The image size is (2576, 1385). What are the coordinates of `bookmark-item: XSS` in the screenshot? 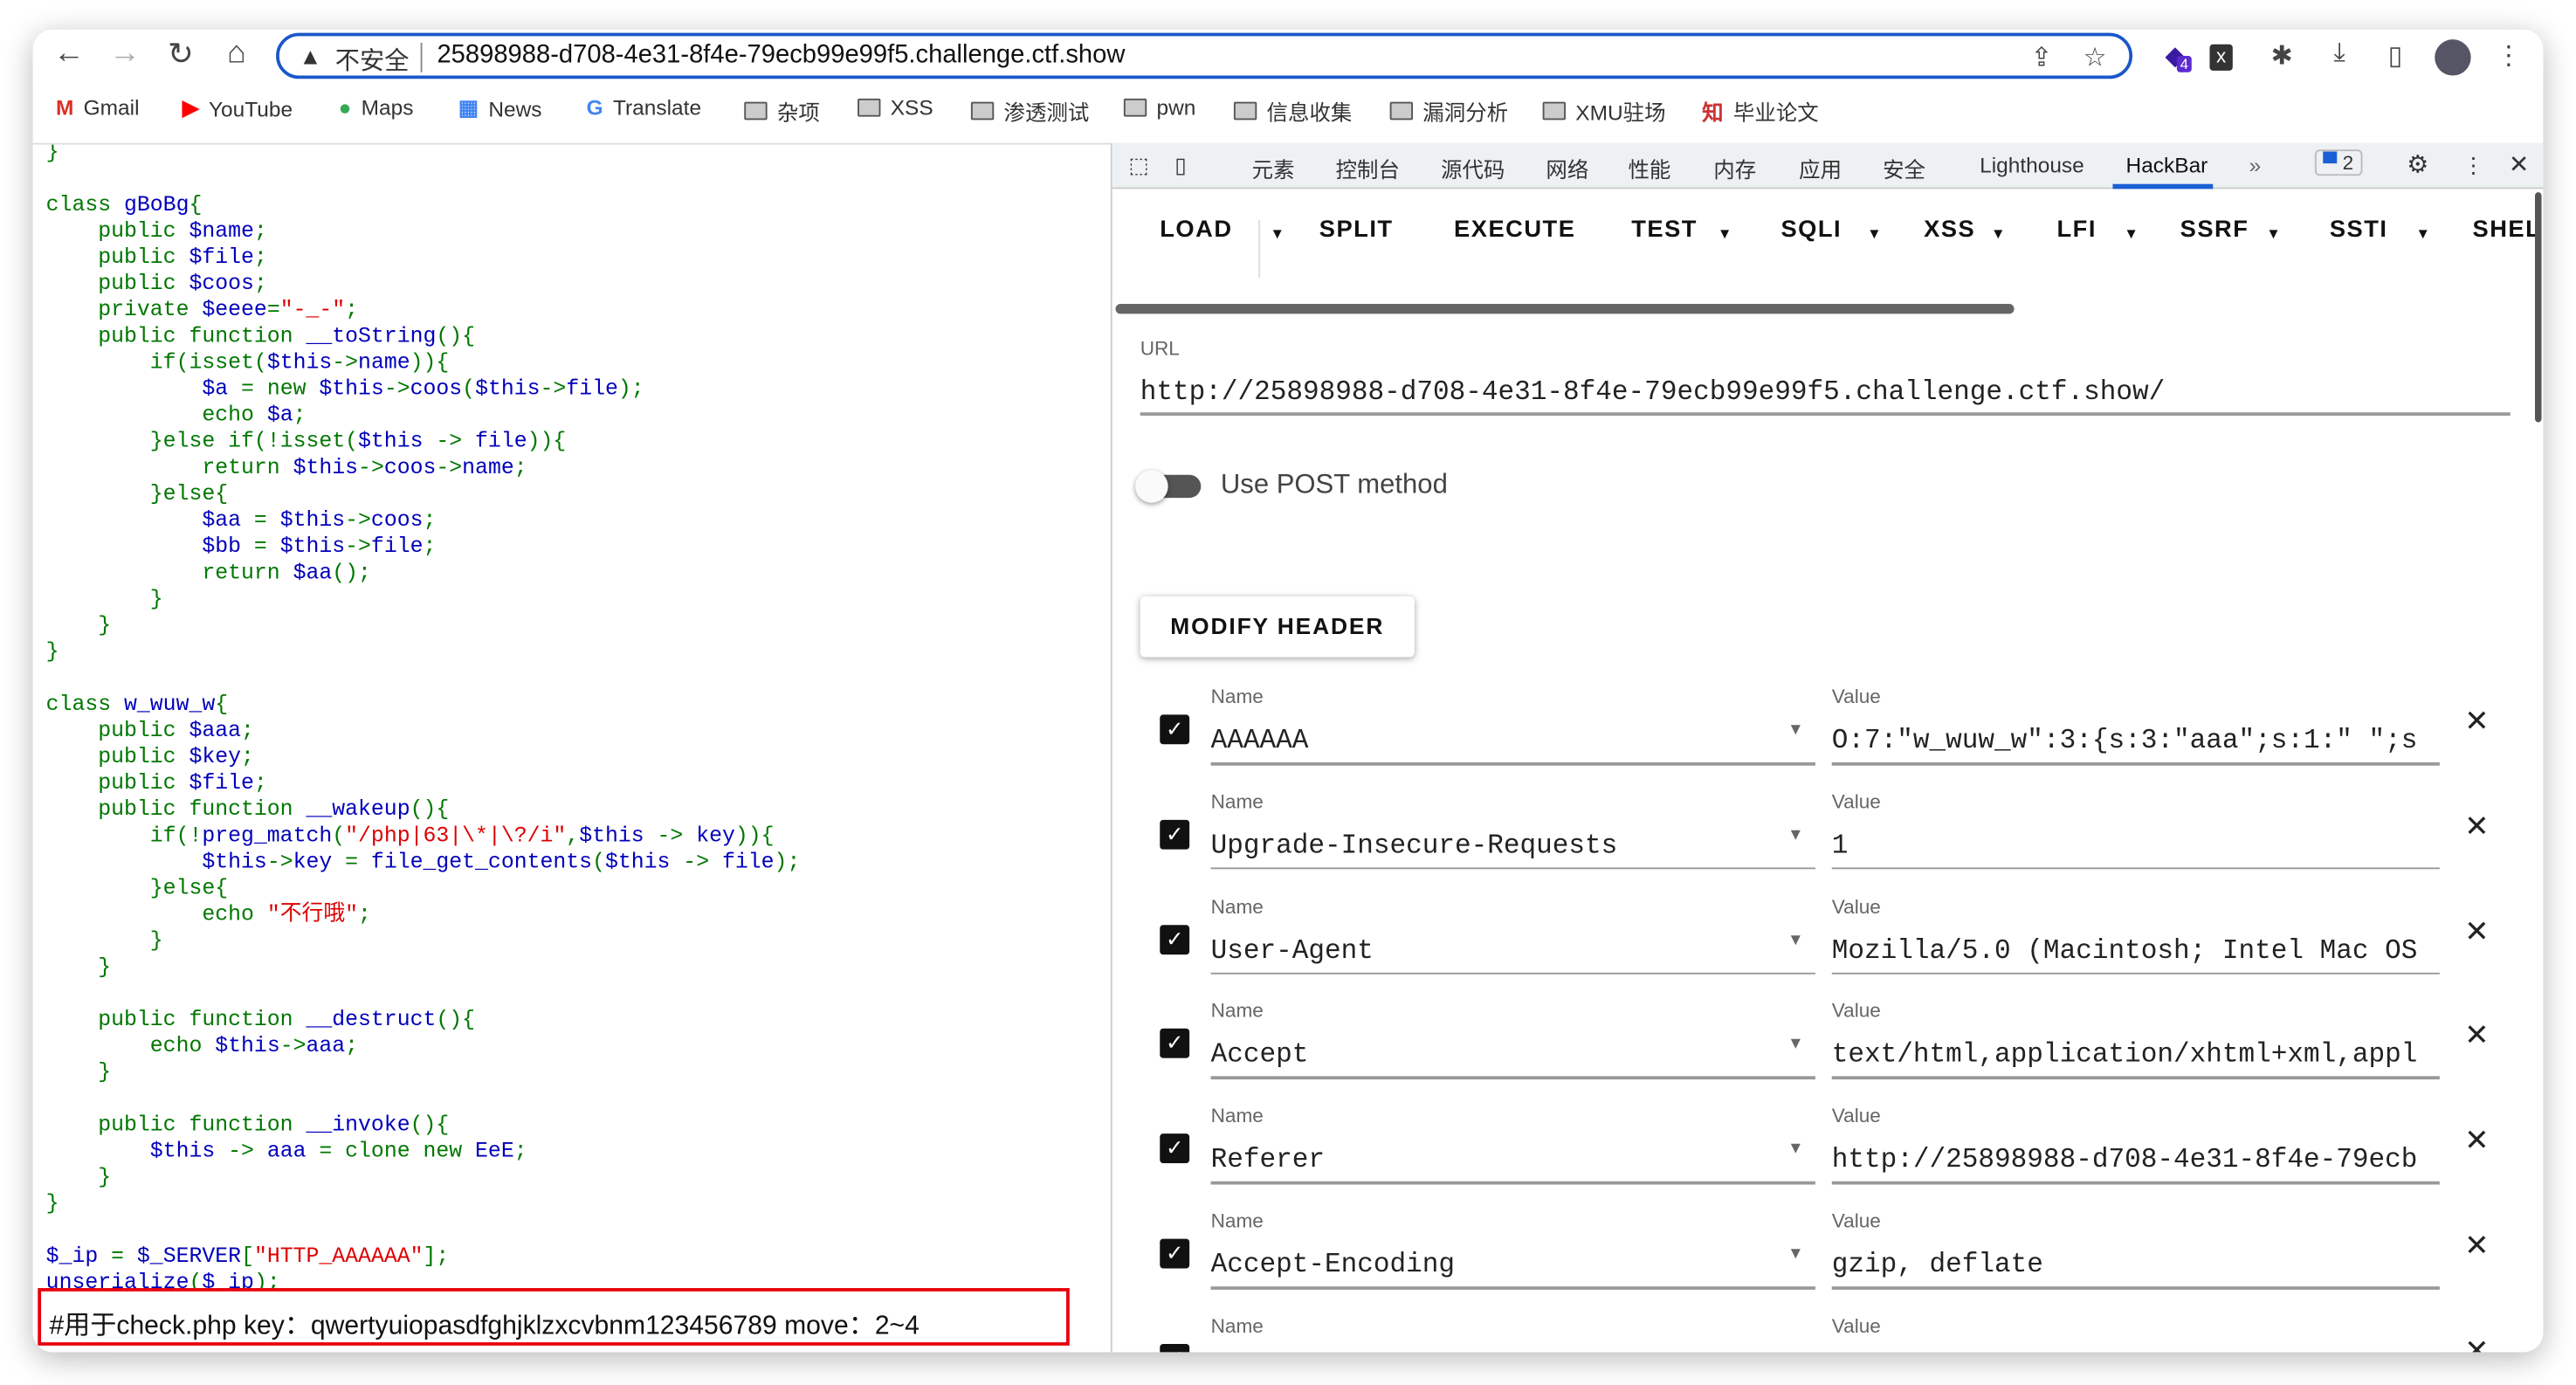 It's located at (895, 107).